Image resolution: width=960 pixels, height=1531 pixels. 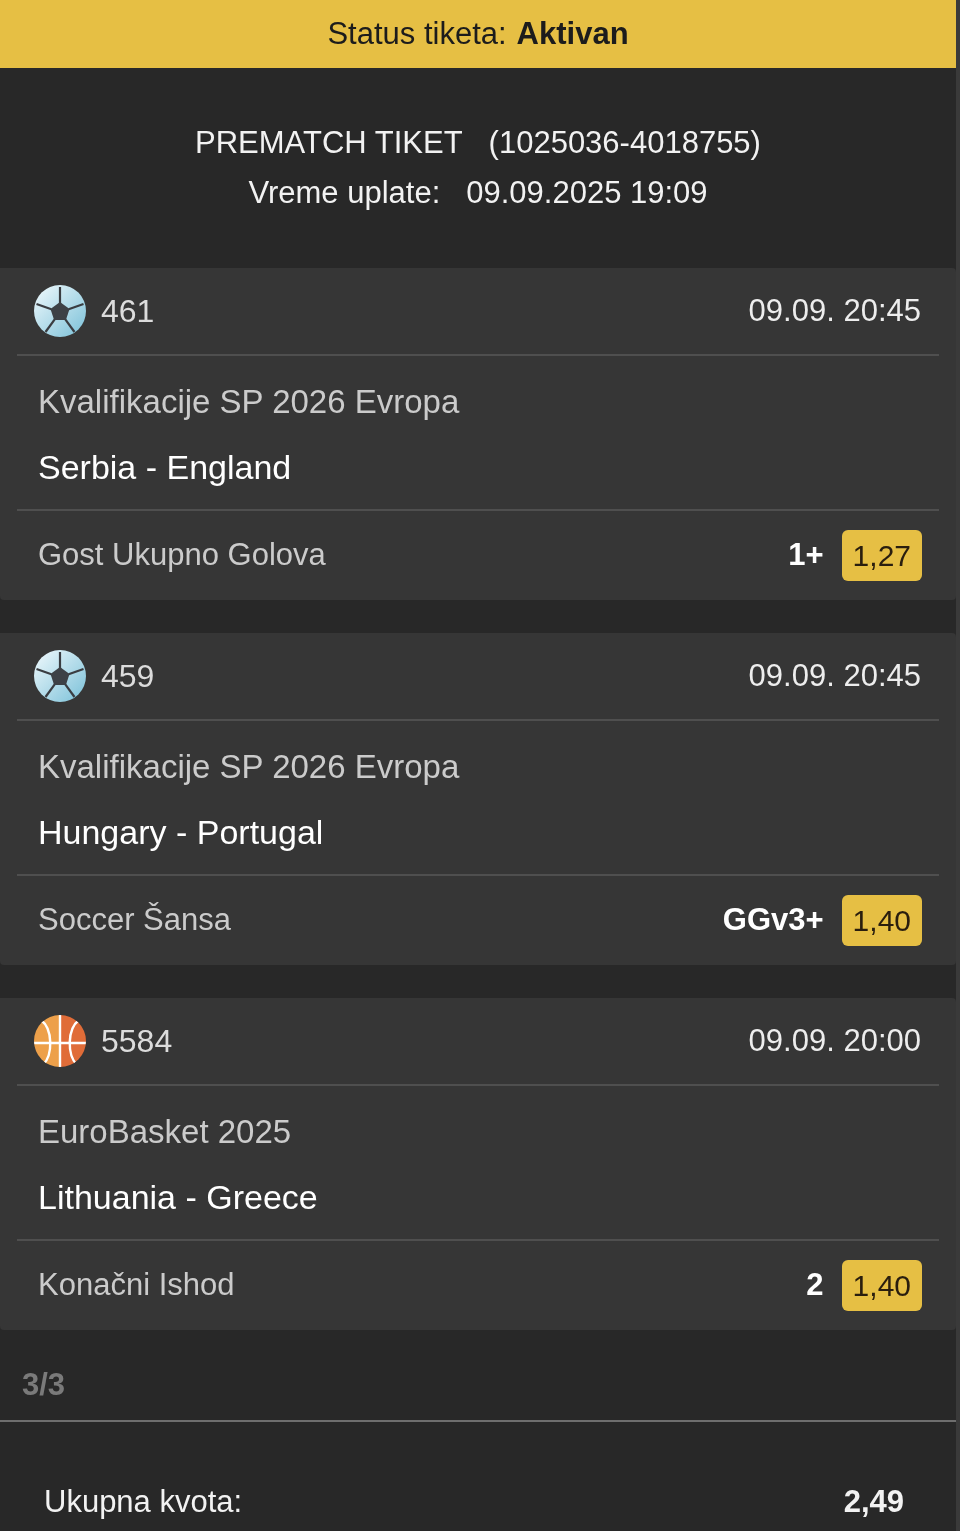 What do you see at coordinates (137, 1041) in the screenshot?
I see `event-code: 5584` at bounding box center [137, 1041].